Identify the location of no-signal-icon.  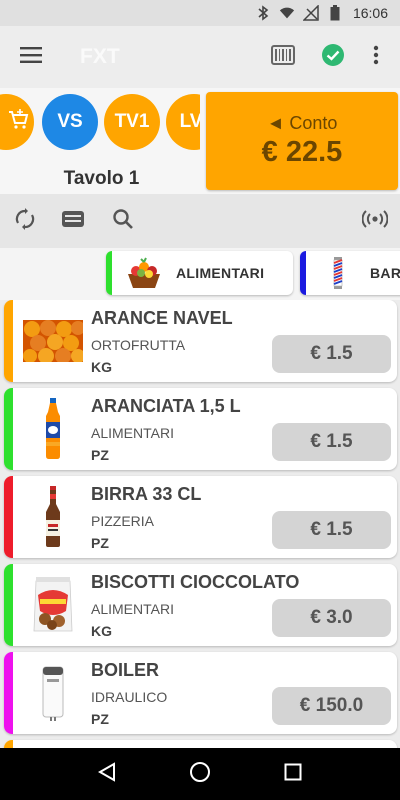
(310, 13).